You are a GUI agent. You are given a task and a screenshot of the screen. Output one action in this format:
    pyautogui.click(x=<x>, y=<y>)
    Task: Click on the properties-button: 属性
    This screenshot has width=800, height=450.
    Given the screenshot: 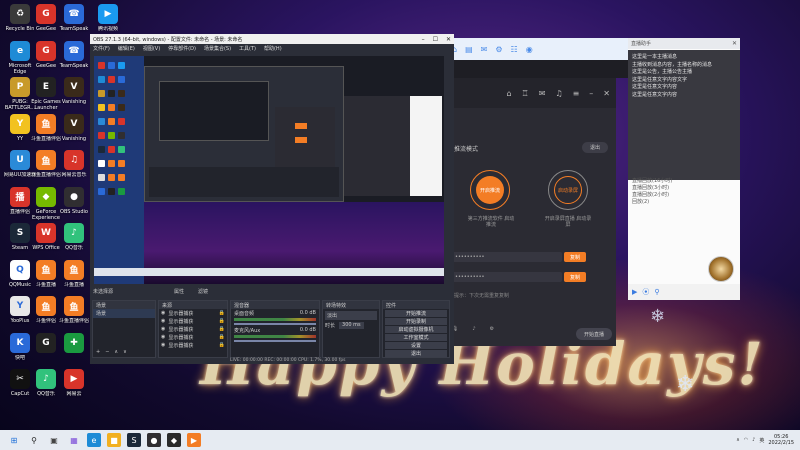 What is the action you would take?
    pyautogui.click(x=186, y=292)
    